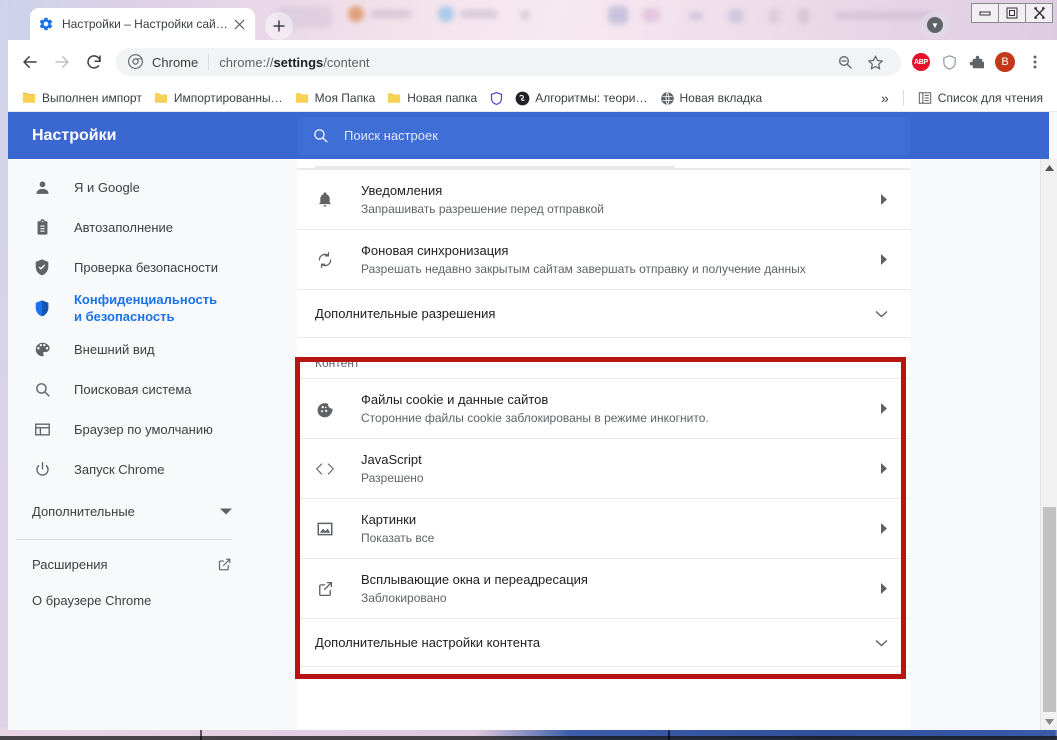  I want to click on new-tab-button, so click(279, 26).